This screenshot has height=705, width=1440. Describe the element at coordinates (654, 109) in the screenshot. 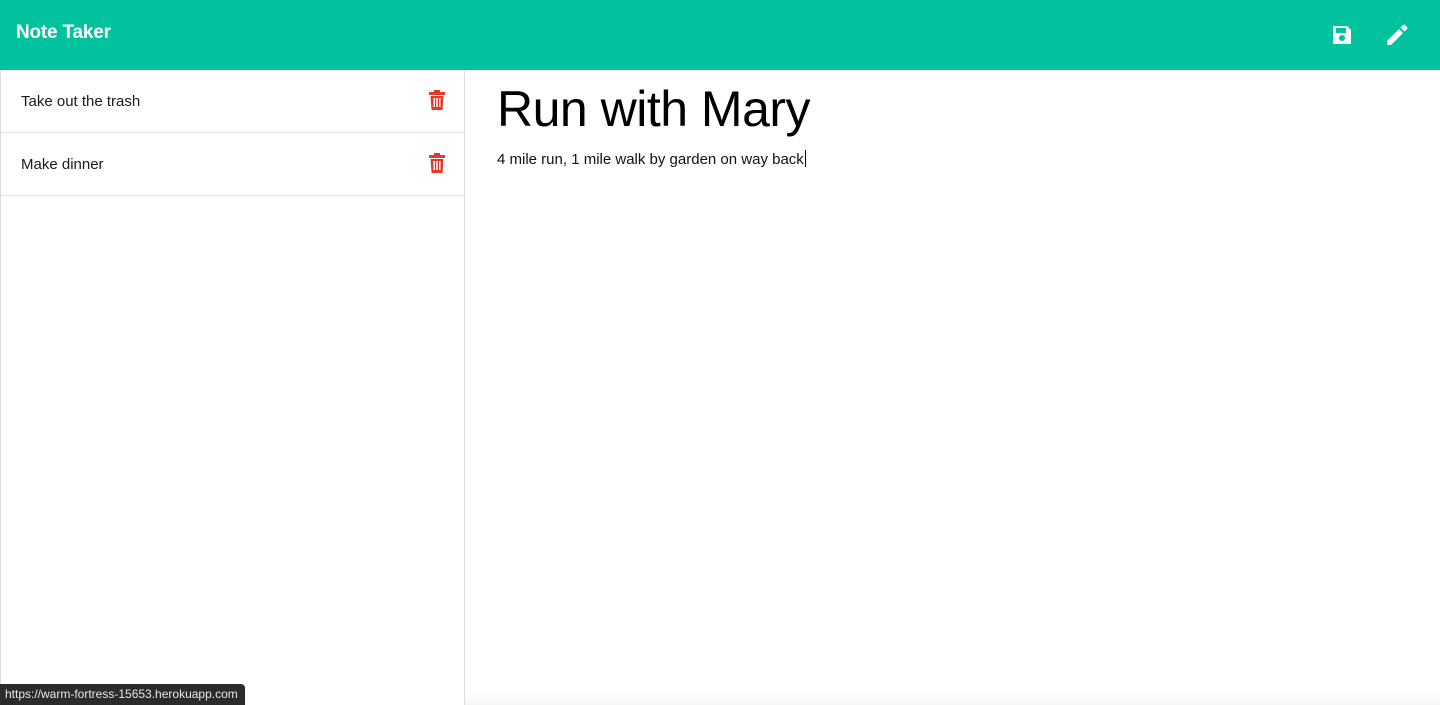

I see `note-title-input: Run with Mary` at that location.